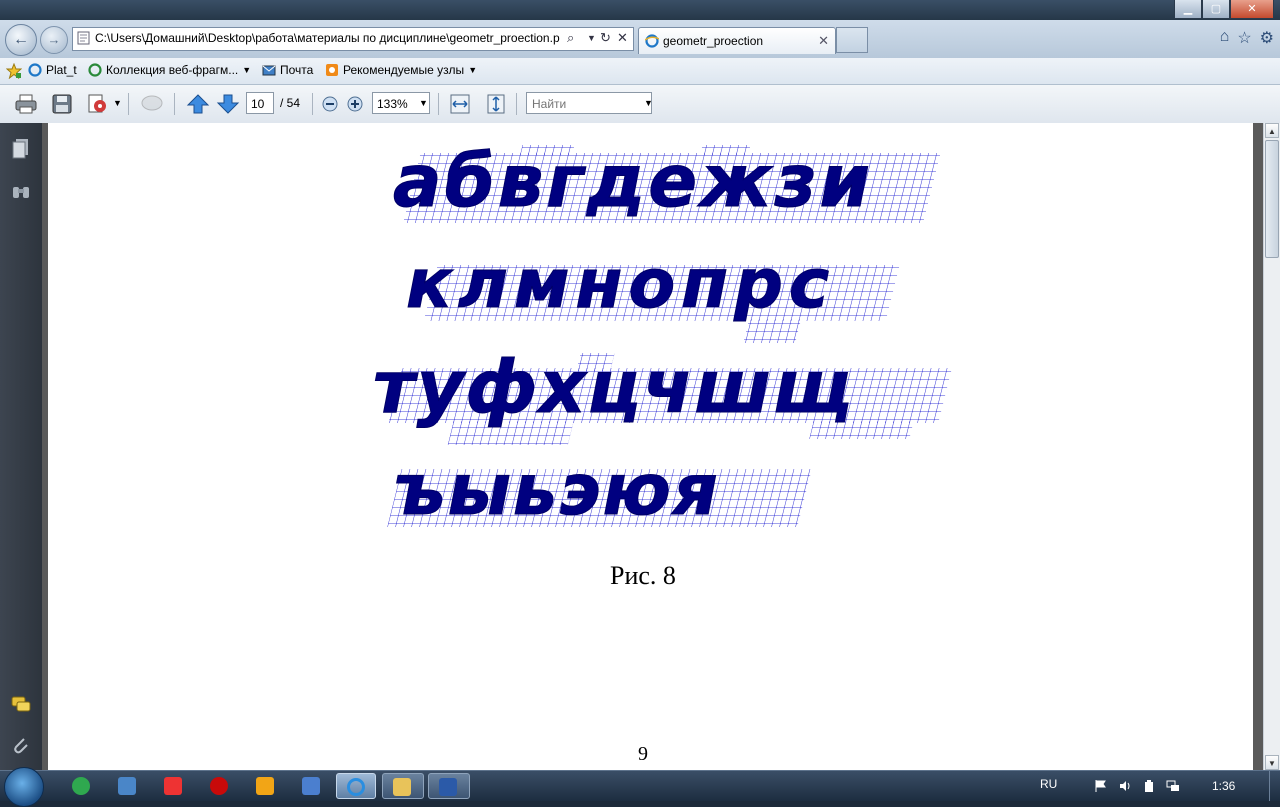 The image size is (1280, 807). Describe the element at coordinates (1216, 9) in the screenshot. I see `maximize-icon: ▢` at that location.